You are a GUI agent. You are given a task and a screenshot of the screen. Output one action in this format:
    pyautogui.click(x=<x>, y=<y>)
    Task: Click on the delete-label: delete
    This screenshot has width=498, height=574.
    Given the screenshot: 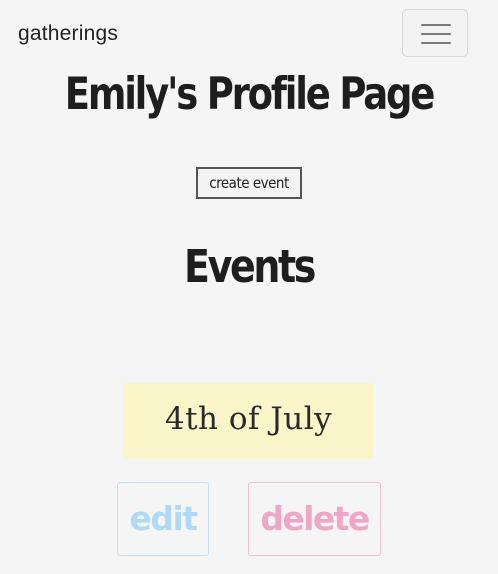 What is the action you would take?
    pyautogui.click(x=315, y=518)
    